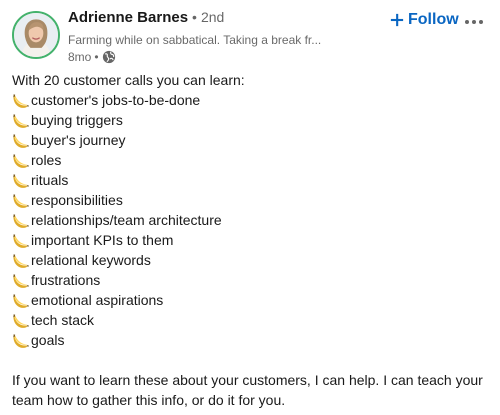  I want to click on avatar-photo, so click(36, 35).